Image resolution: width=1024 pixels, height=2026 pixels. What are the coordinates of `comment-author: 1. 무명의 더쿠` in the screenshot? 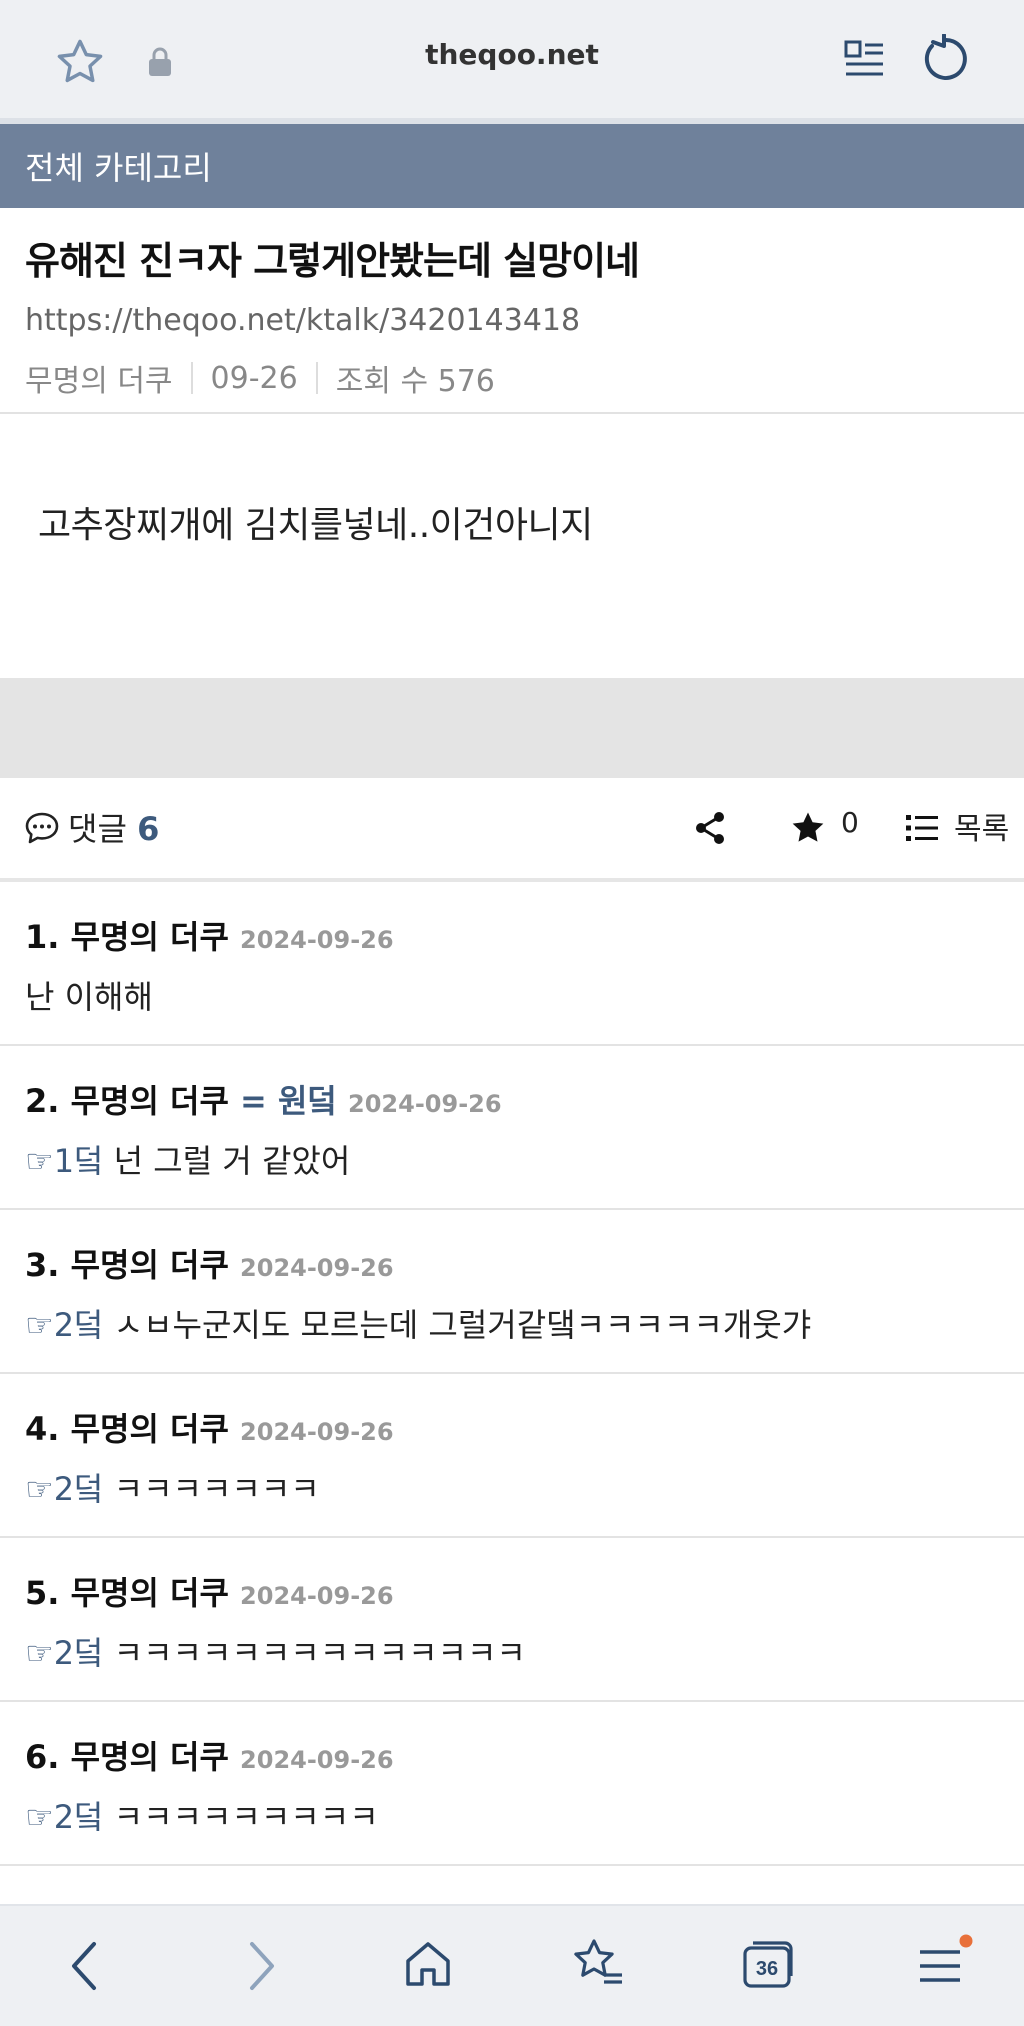 It's located at (127, 937).